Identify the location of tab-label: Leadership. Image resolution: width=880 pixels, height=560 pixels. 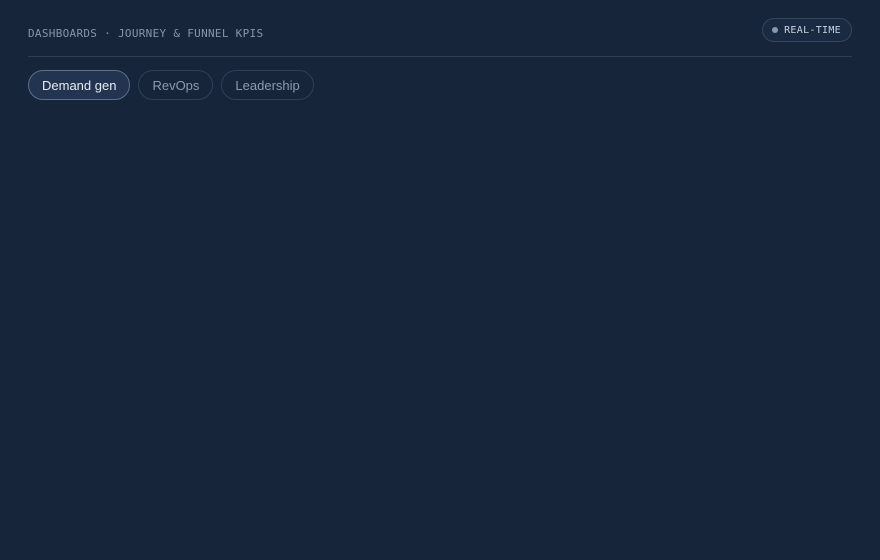
(267, 85).